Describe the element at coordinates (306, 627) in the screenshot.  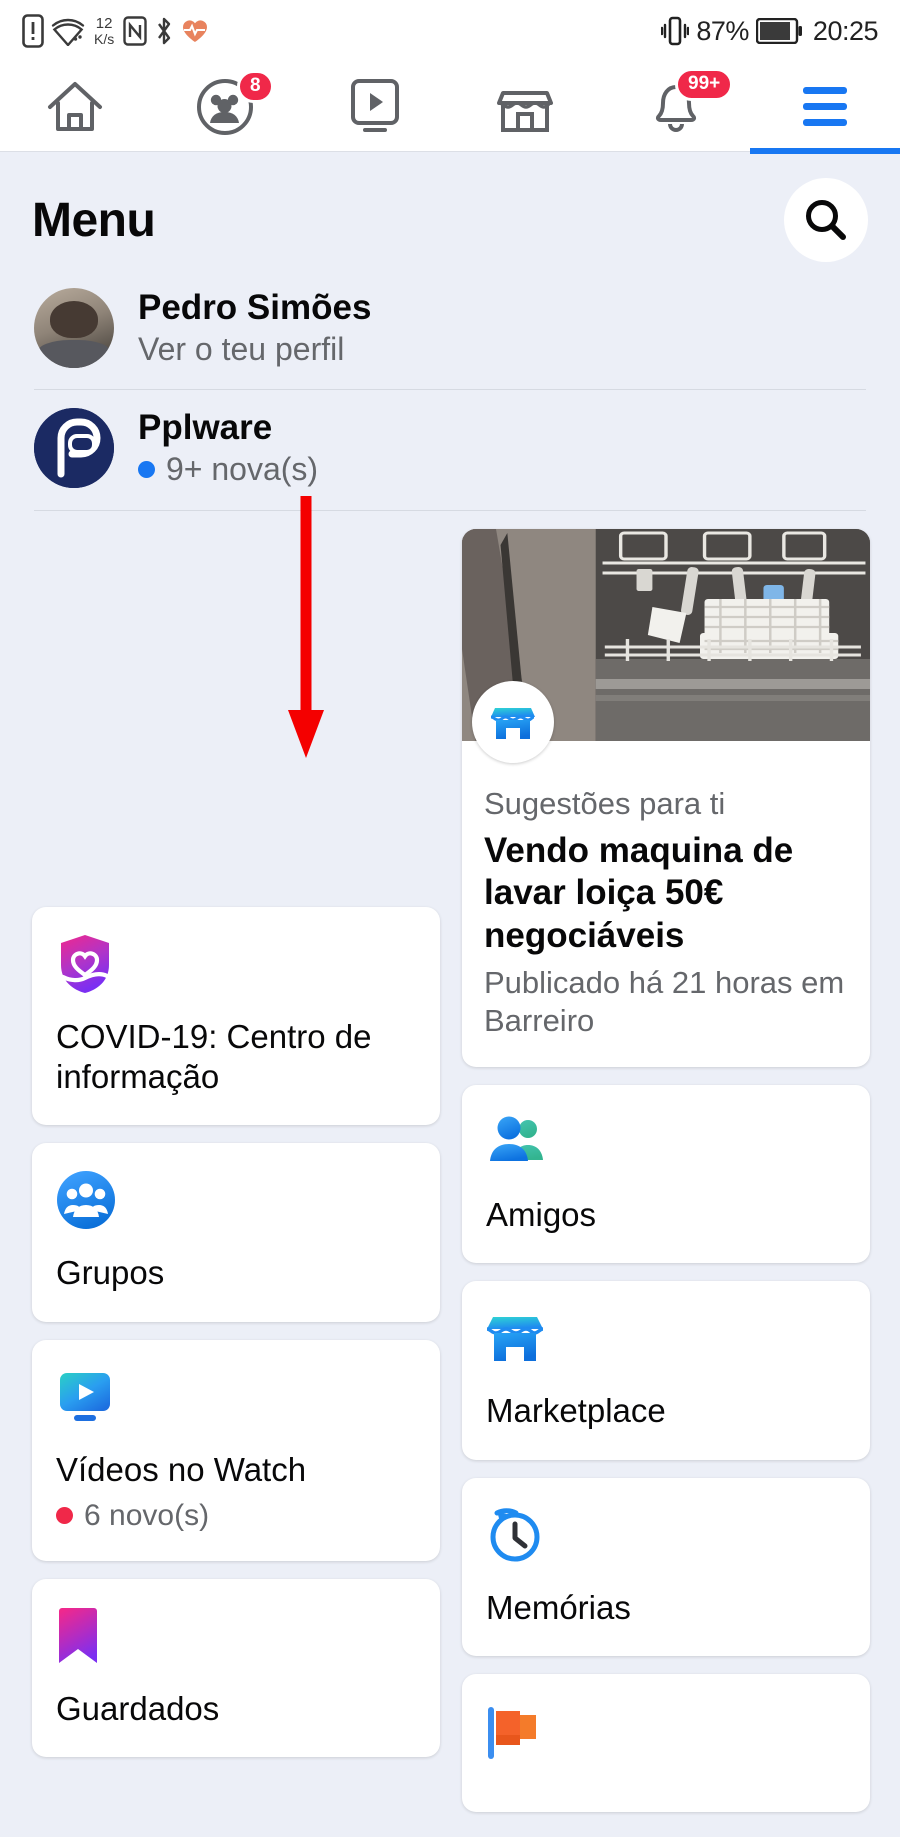
I see `annotation-arrow-down-icon` at that location.